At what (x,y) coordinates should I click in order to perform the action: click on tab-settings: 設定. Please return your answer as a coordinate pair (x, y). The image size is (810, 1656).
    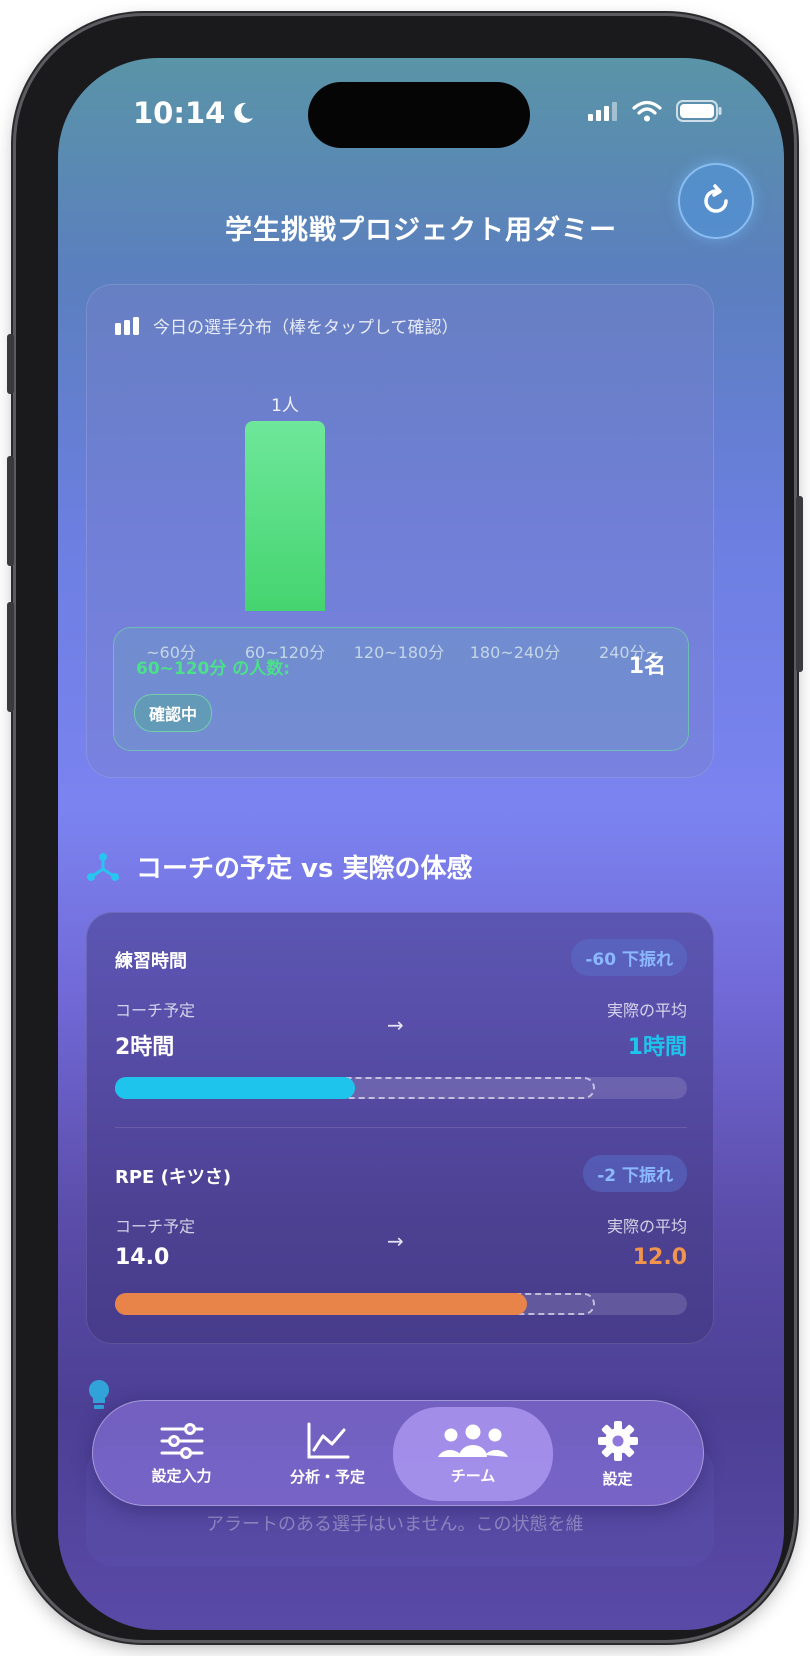
    Looking at the image, I should click on (617, 1454).